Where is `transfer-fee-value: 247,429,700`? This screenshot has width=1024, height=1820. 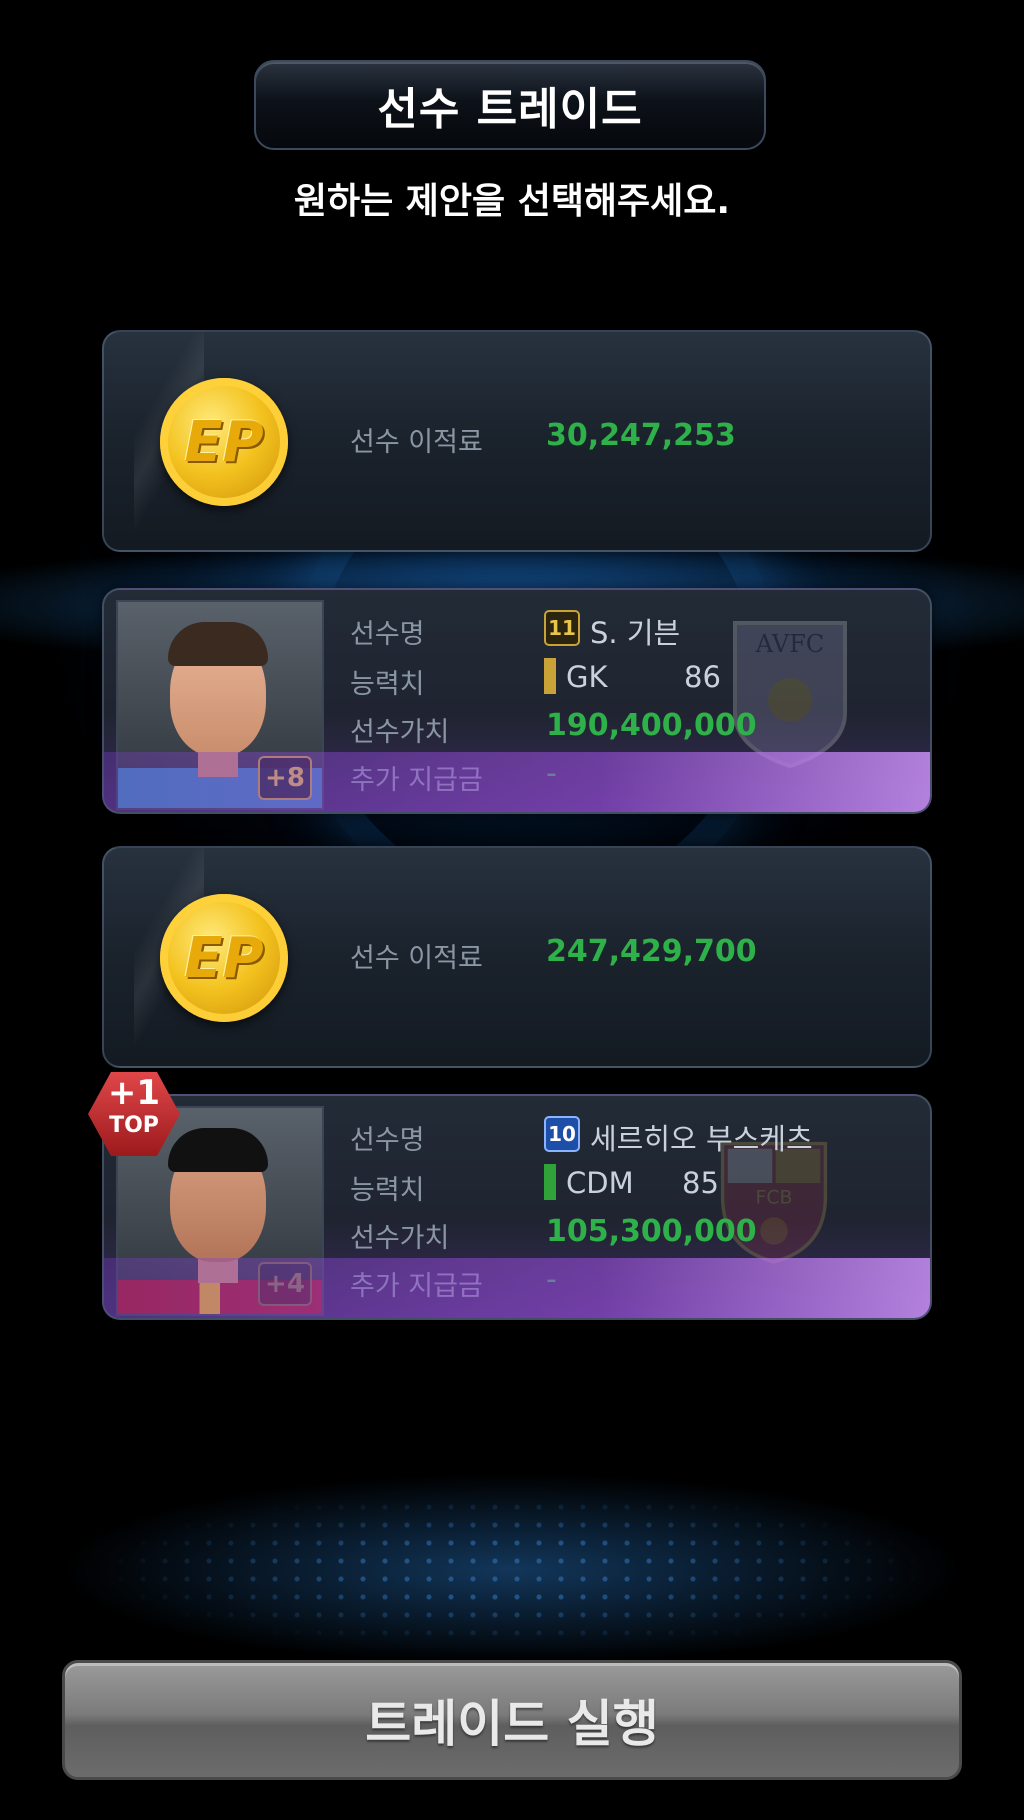
transfer-fee-value: 247,429,700 is located at coordinates (651, 951).